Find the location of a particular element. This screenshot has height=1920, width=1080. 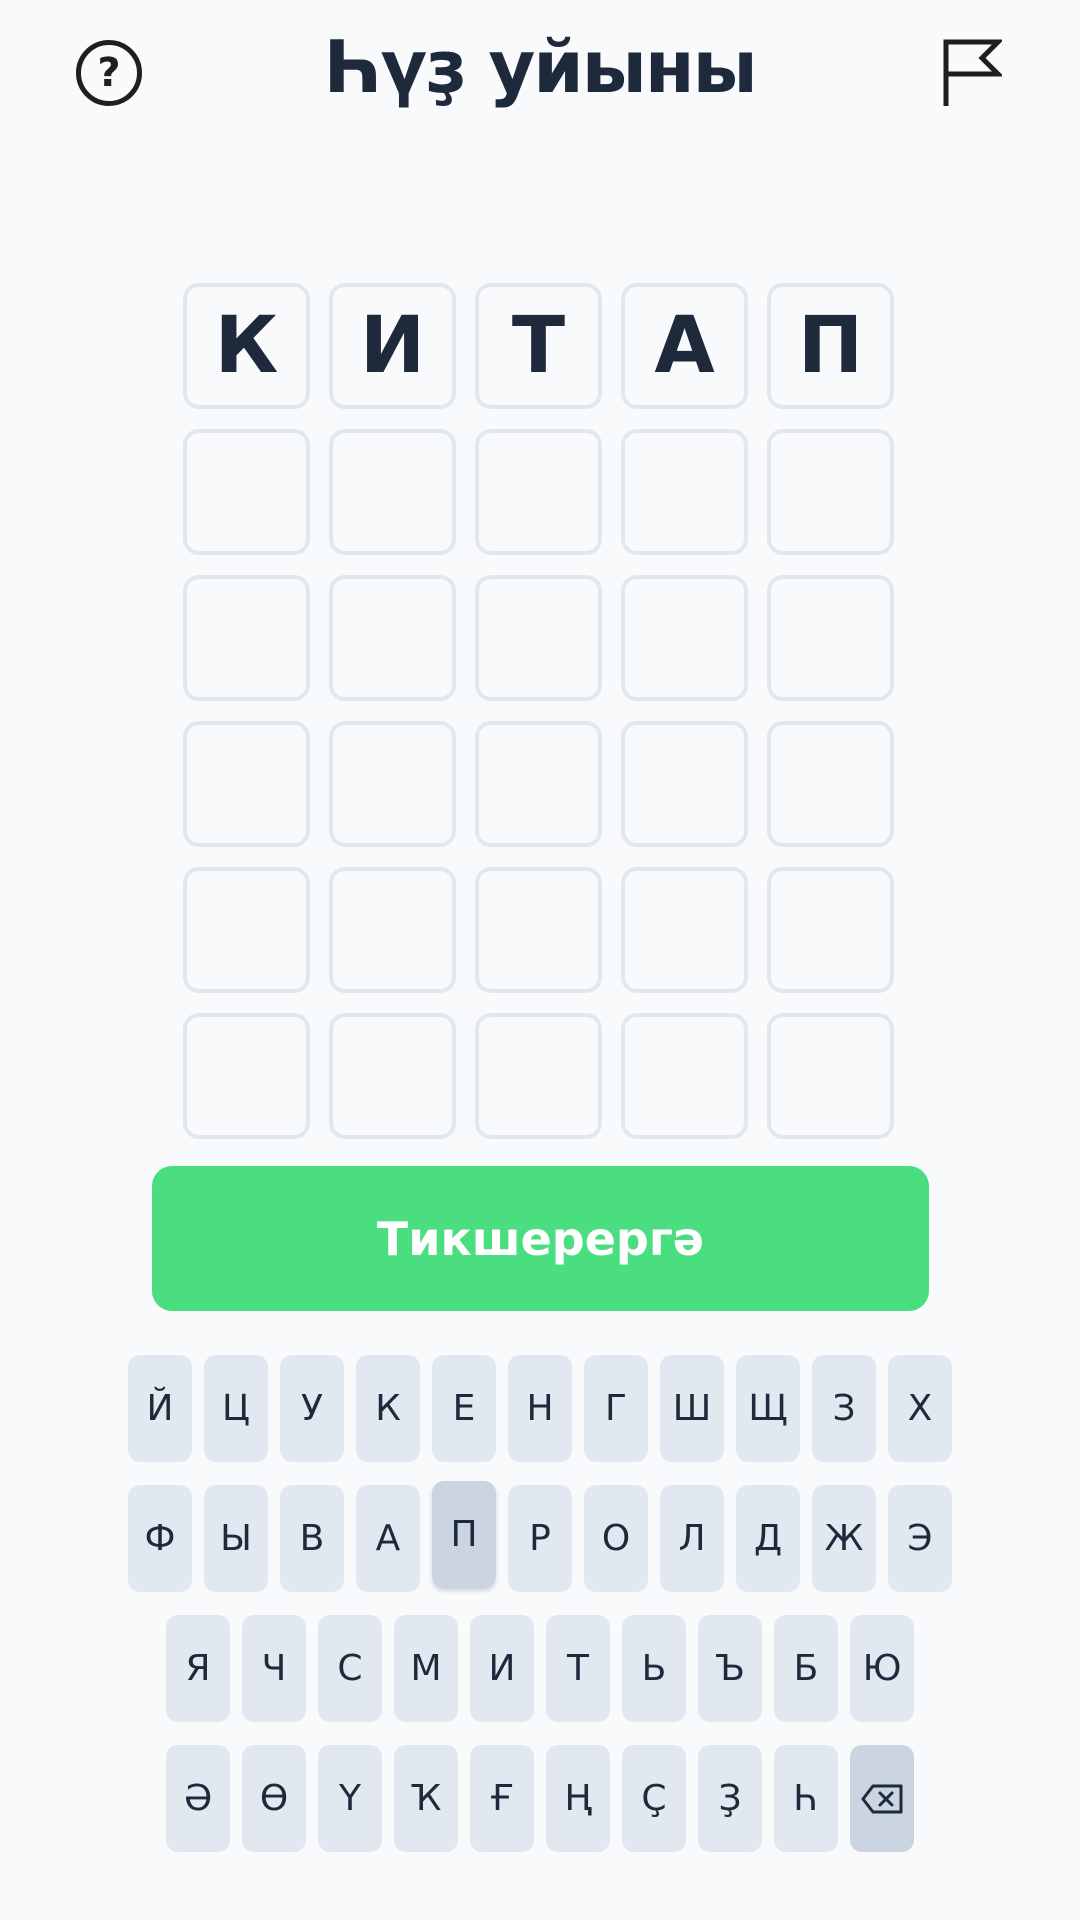

key: Щ is located at coordinates (768, 1408).